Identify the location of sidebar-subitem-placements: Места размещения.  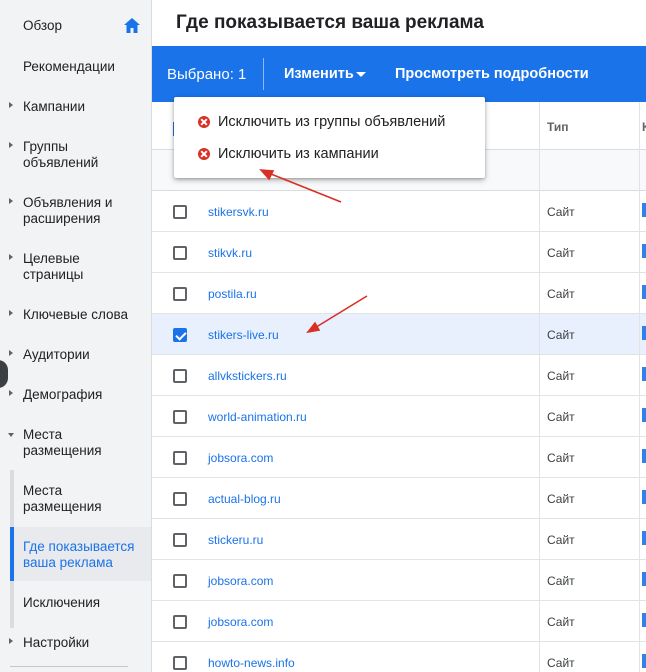
(82, 498).